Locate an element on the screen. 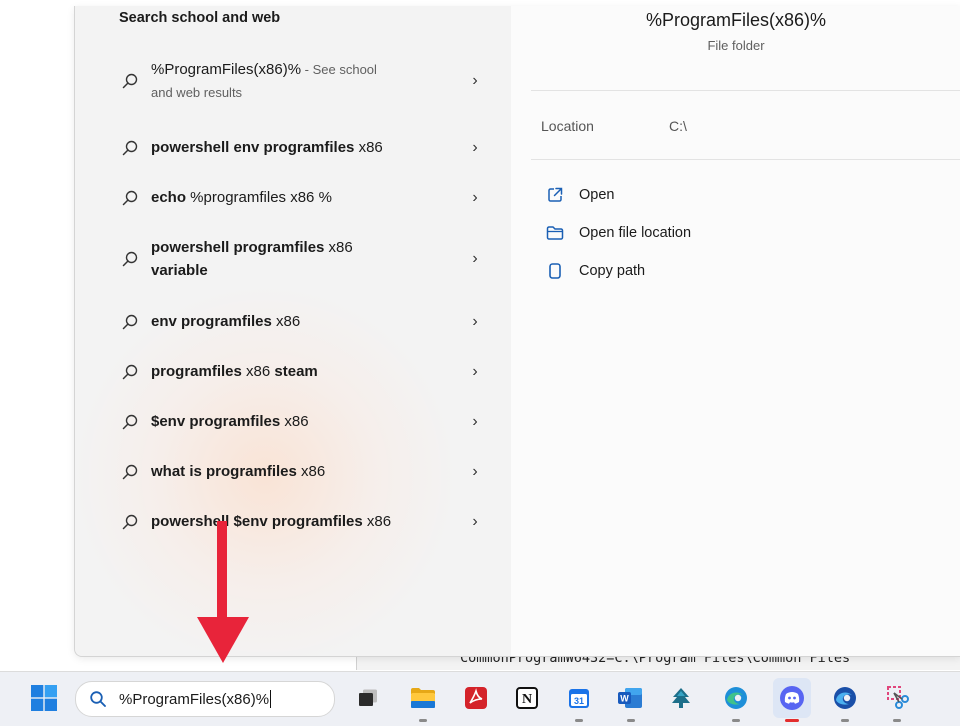  result-text: powershell programfiles x86 variable is located at coordinates (252, 259).